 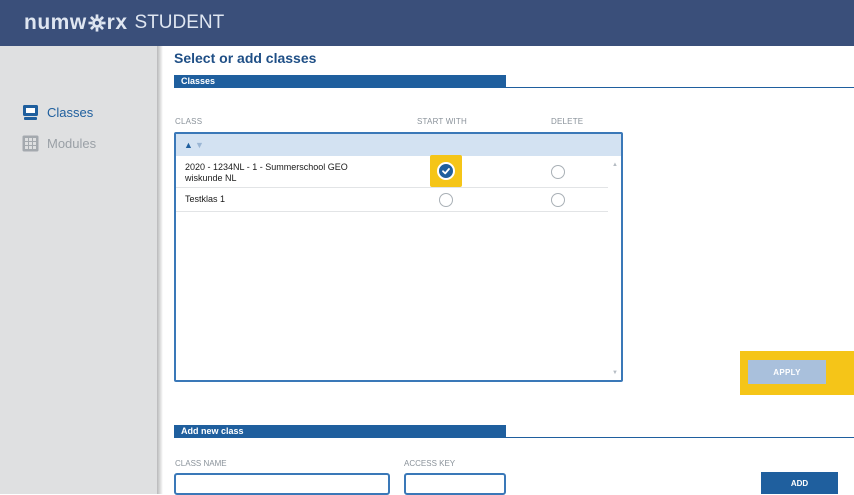 I want to click on column-header-class: CLASS, so click(x=189, y=121).